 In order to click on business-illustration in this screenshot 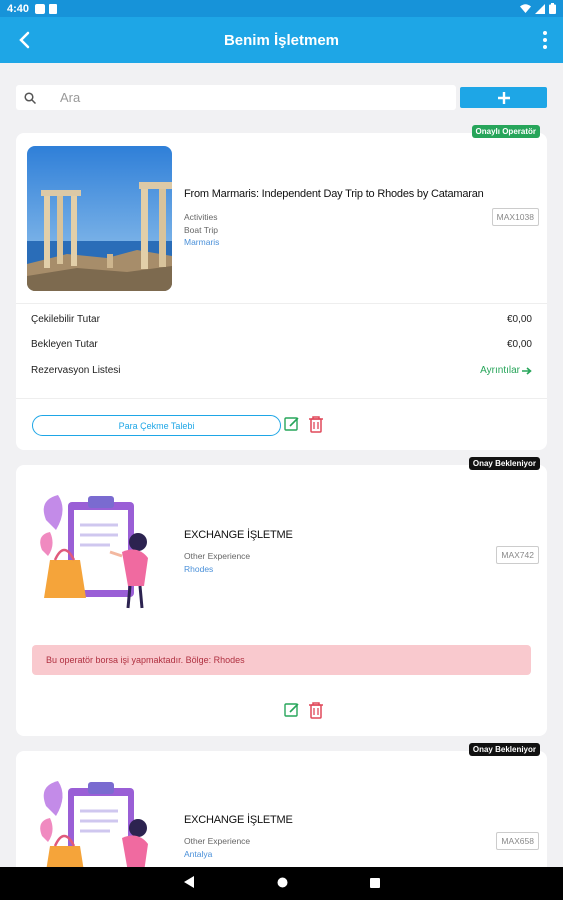, I will do `click(98, 552)`.